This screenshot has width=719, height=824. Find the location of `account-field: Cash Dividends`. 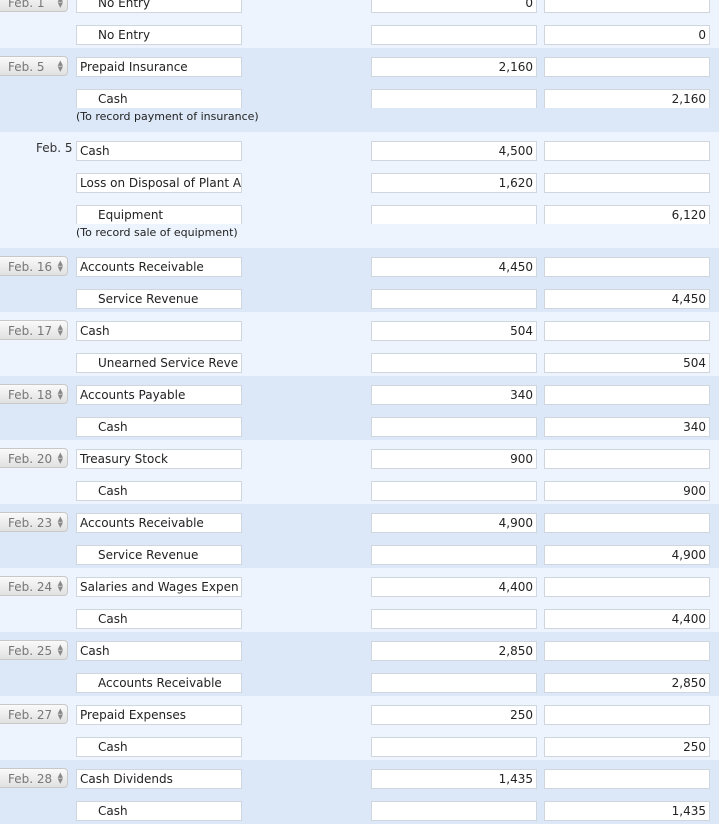

account-field: Cash Dividends is located at coordinates (159, 779).